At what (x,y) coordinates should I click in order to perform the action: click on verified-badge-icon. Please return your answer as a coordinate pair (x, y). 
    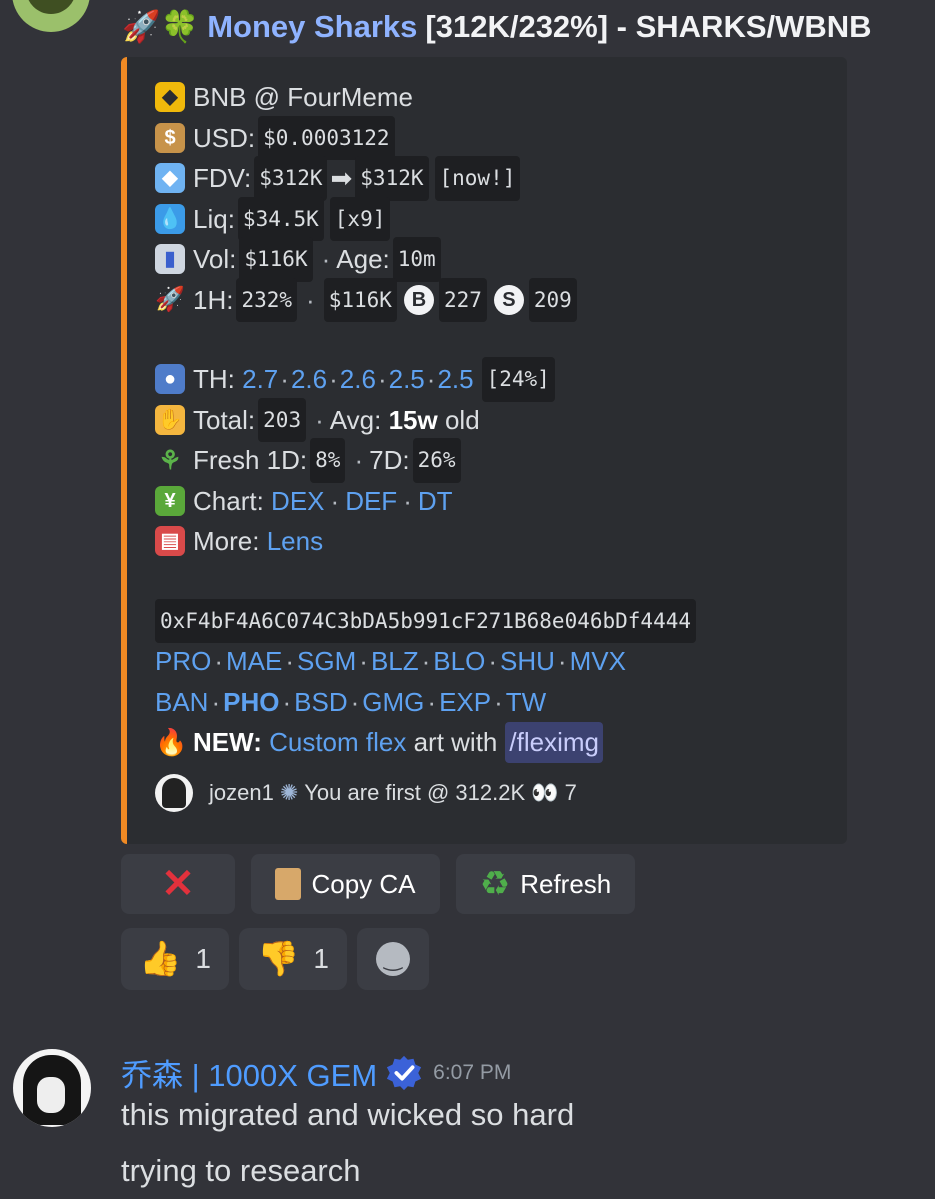
    Looking at the image, I should click on (404, 1072).